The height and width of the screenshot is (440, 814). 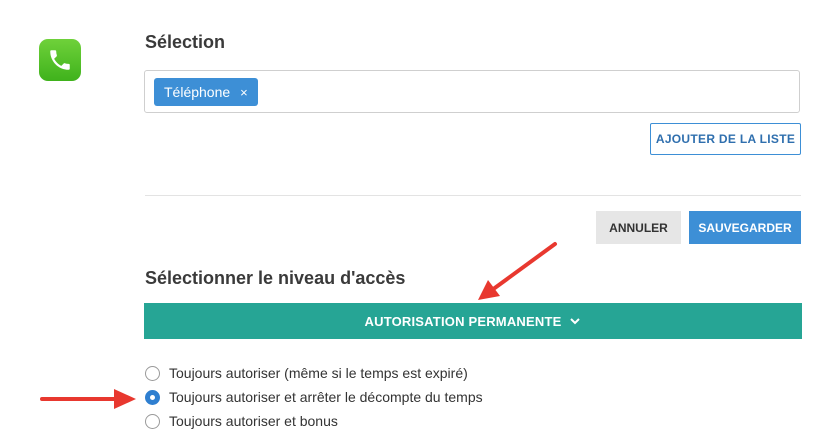 I want to click on access-option-allow-bonus: Toujours autoriser et bonus, so click(x=241, y=421).